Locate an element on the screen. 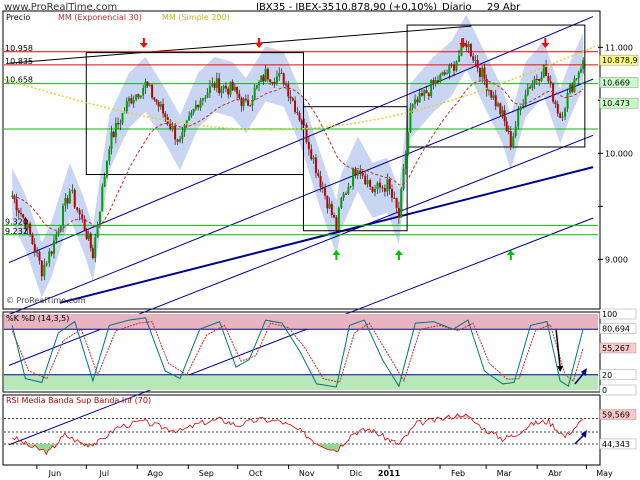  site-label: www.ProRealTime.com is located at coordinates (61, 7).